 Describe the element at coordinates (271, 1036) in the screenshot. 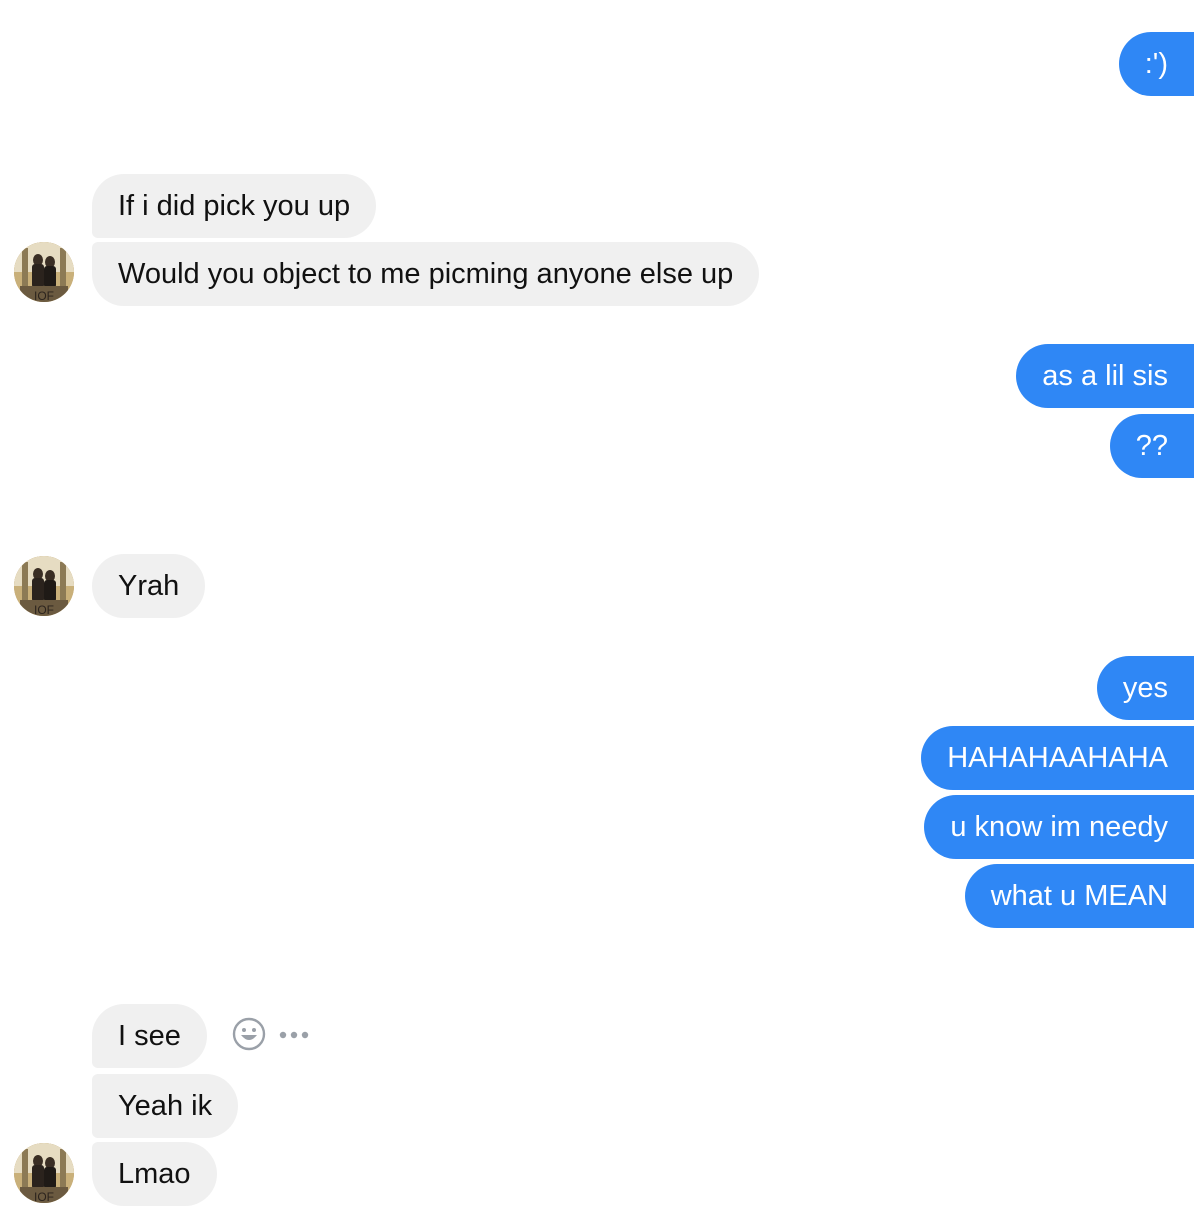

I see `message-actions` at that location.